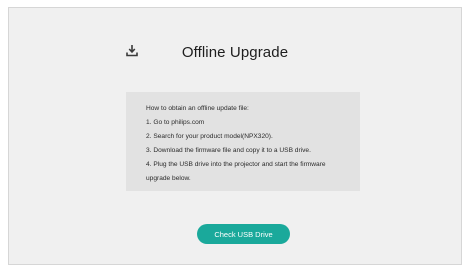 The width and height of the screenshot is (470, 268). I want to click on check-usb-drive-button: Check USB Drive, so click(243, 234).